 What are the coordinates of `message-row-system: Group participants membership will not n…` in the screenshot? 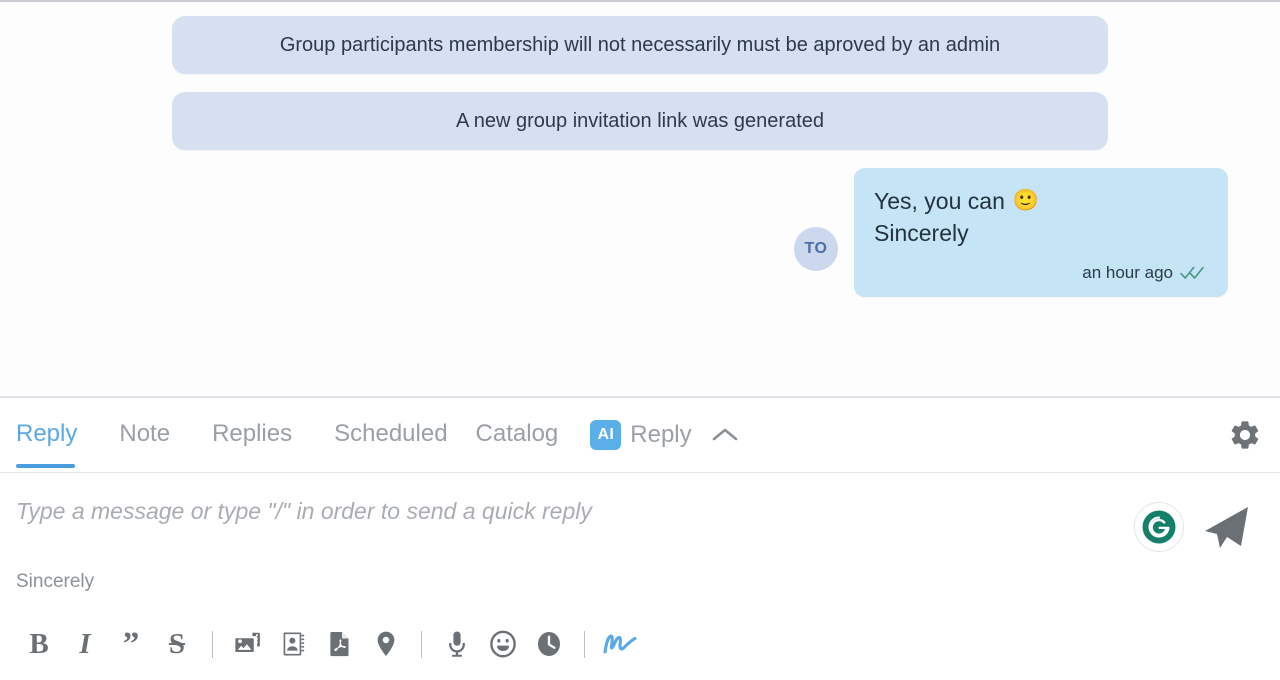 It's located at (640, 45).